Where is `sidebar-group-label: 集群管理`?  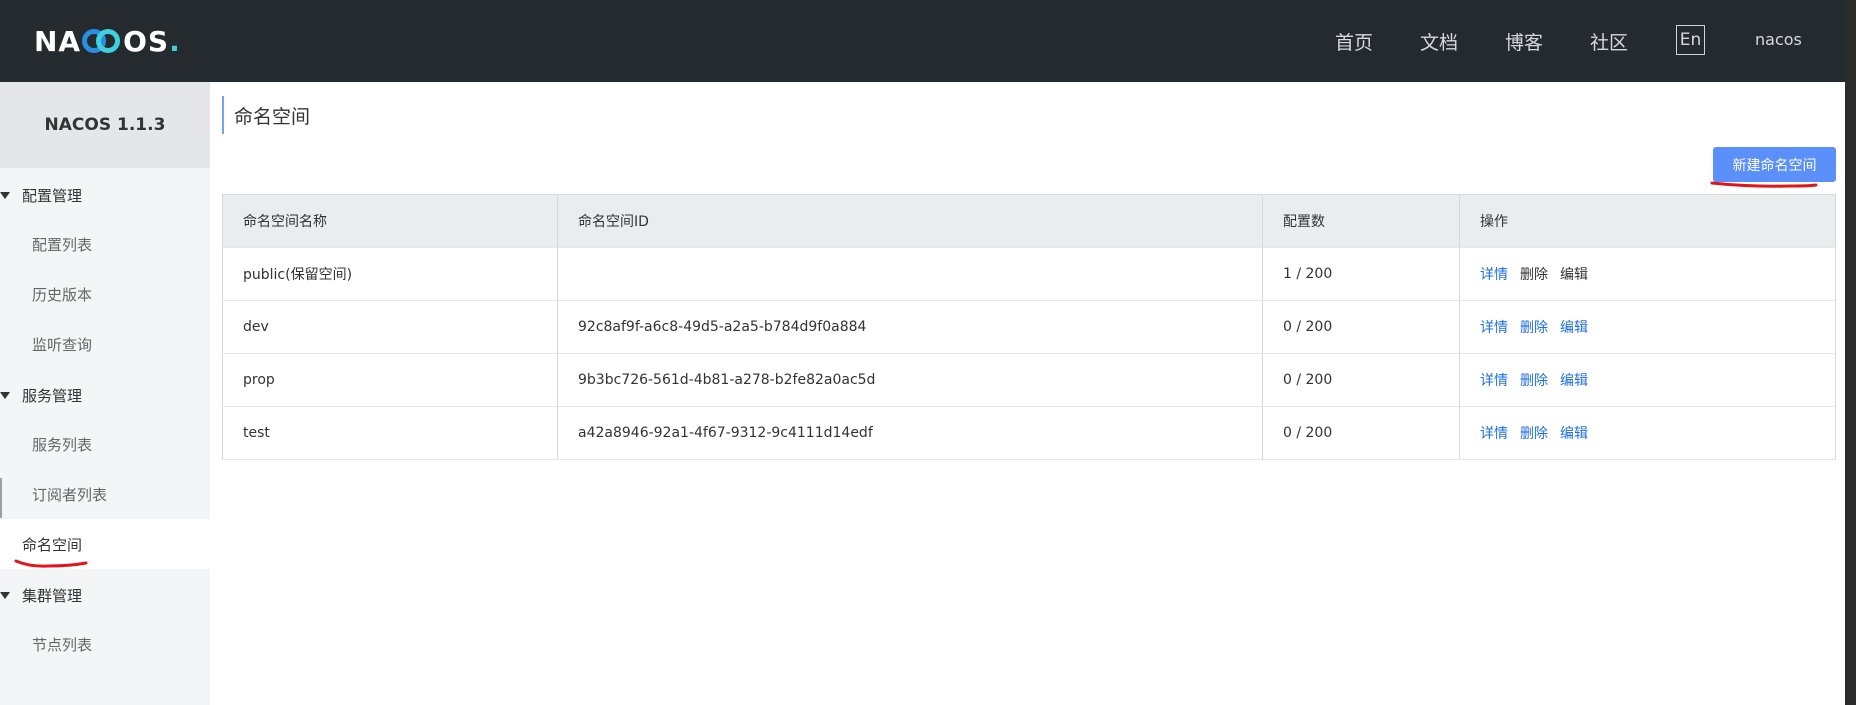 sidebar-group-label: 集群管理 is located at coordinates (52, 595).